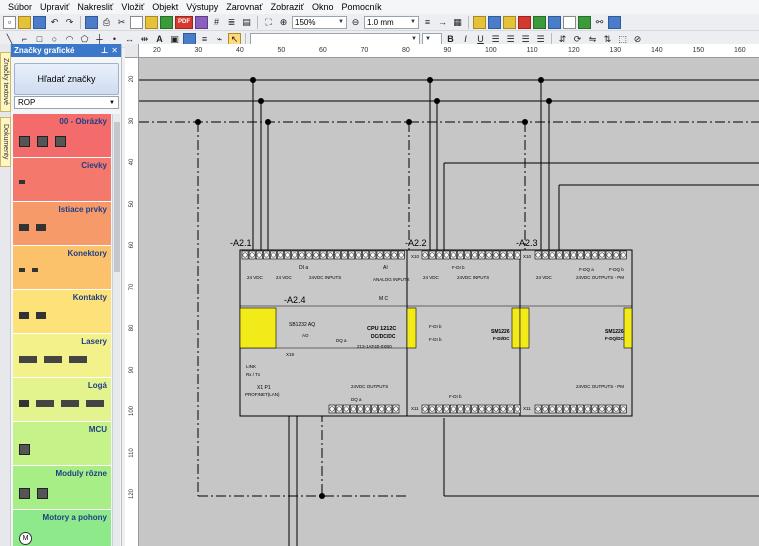 Image resolution: width=759 pixels, height=546 pixels. What do you see at coordinates (549, 101) in the screenshot?
I see `junction-dot` at bounding box center [549, 101].